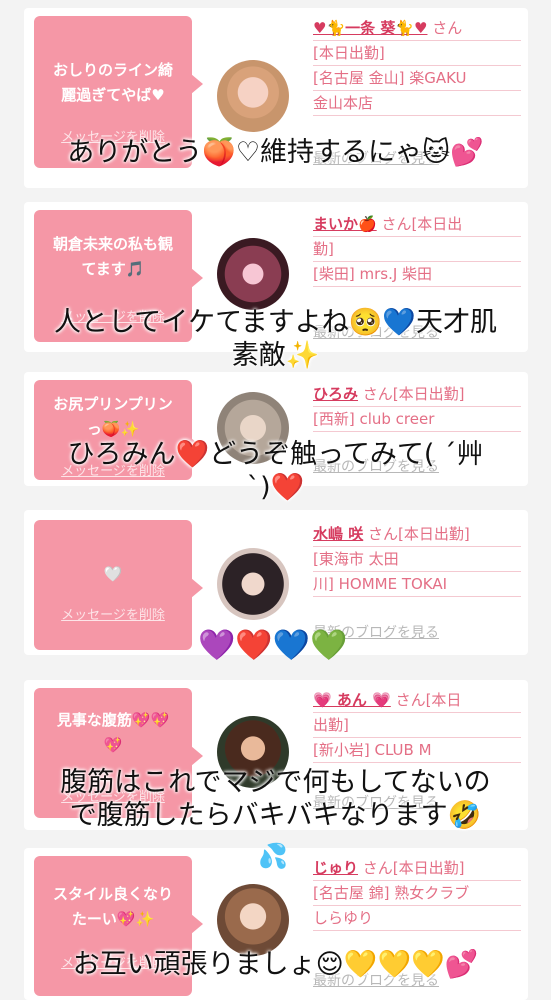 The image size is (551, 1000). Describe the element at coordinates (417, 918) in the screenshot. I see `info-line: しらゆり` at that location.